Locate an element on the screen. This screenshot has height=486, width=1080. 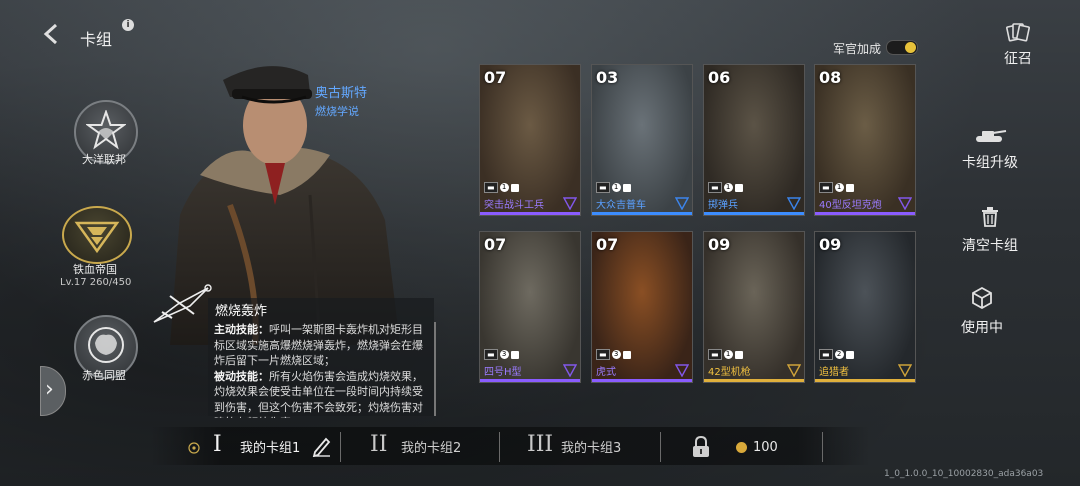
faction-label: 铁血帝国 is located at coordinates (95, 269).